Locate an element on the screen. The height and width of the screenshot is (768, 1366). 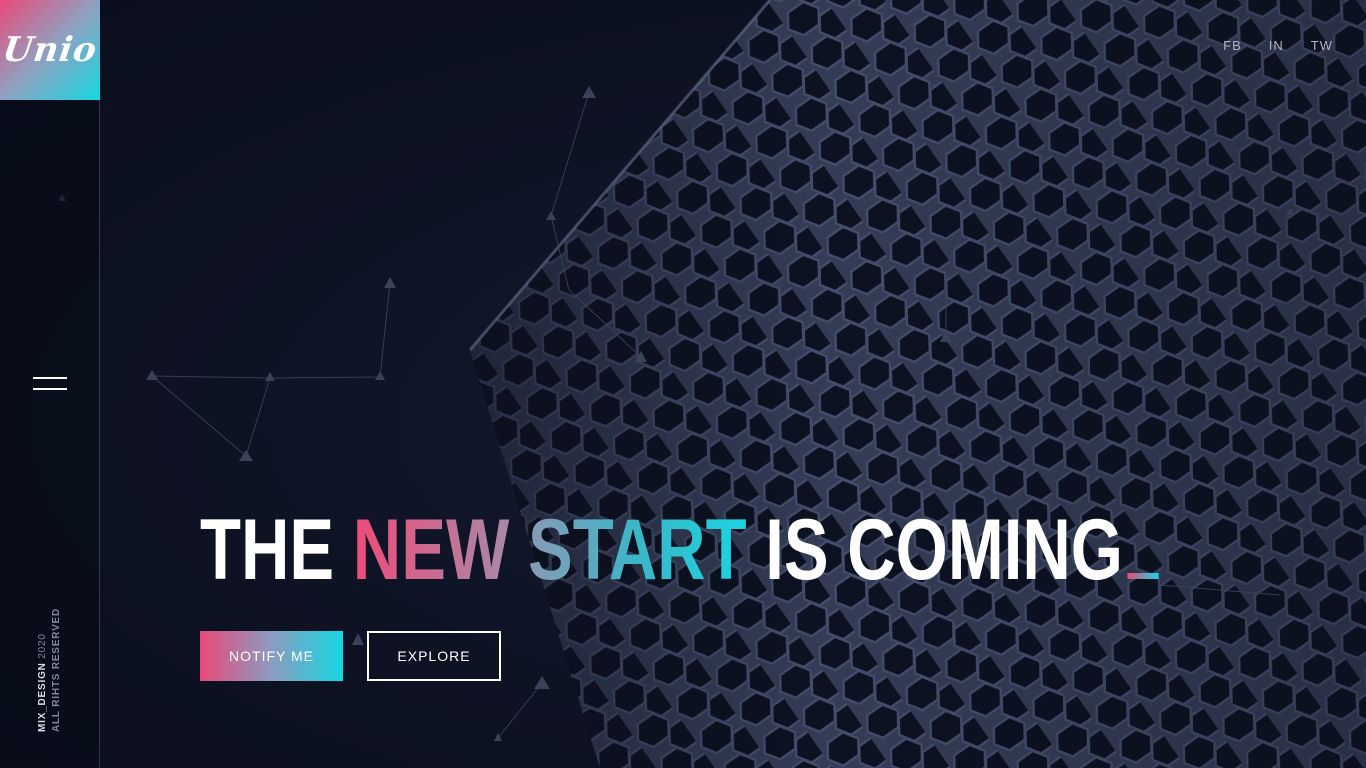
explore-button: EXPLORE is located at coordinates (434, 656).